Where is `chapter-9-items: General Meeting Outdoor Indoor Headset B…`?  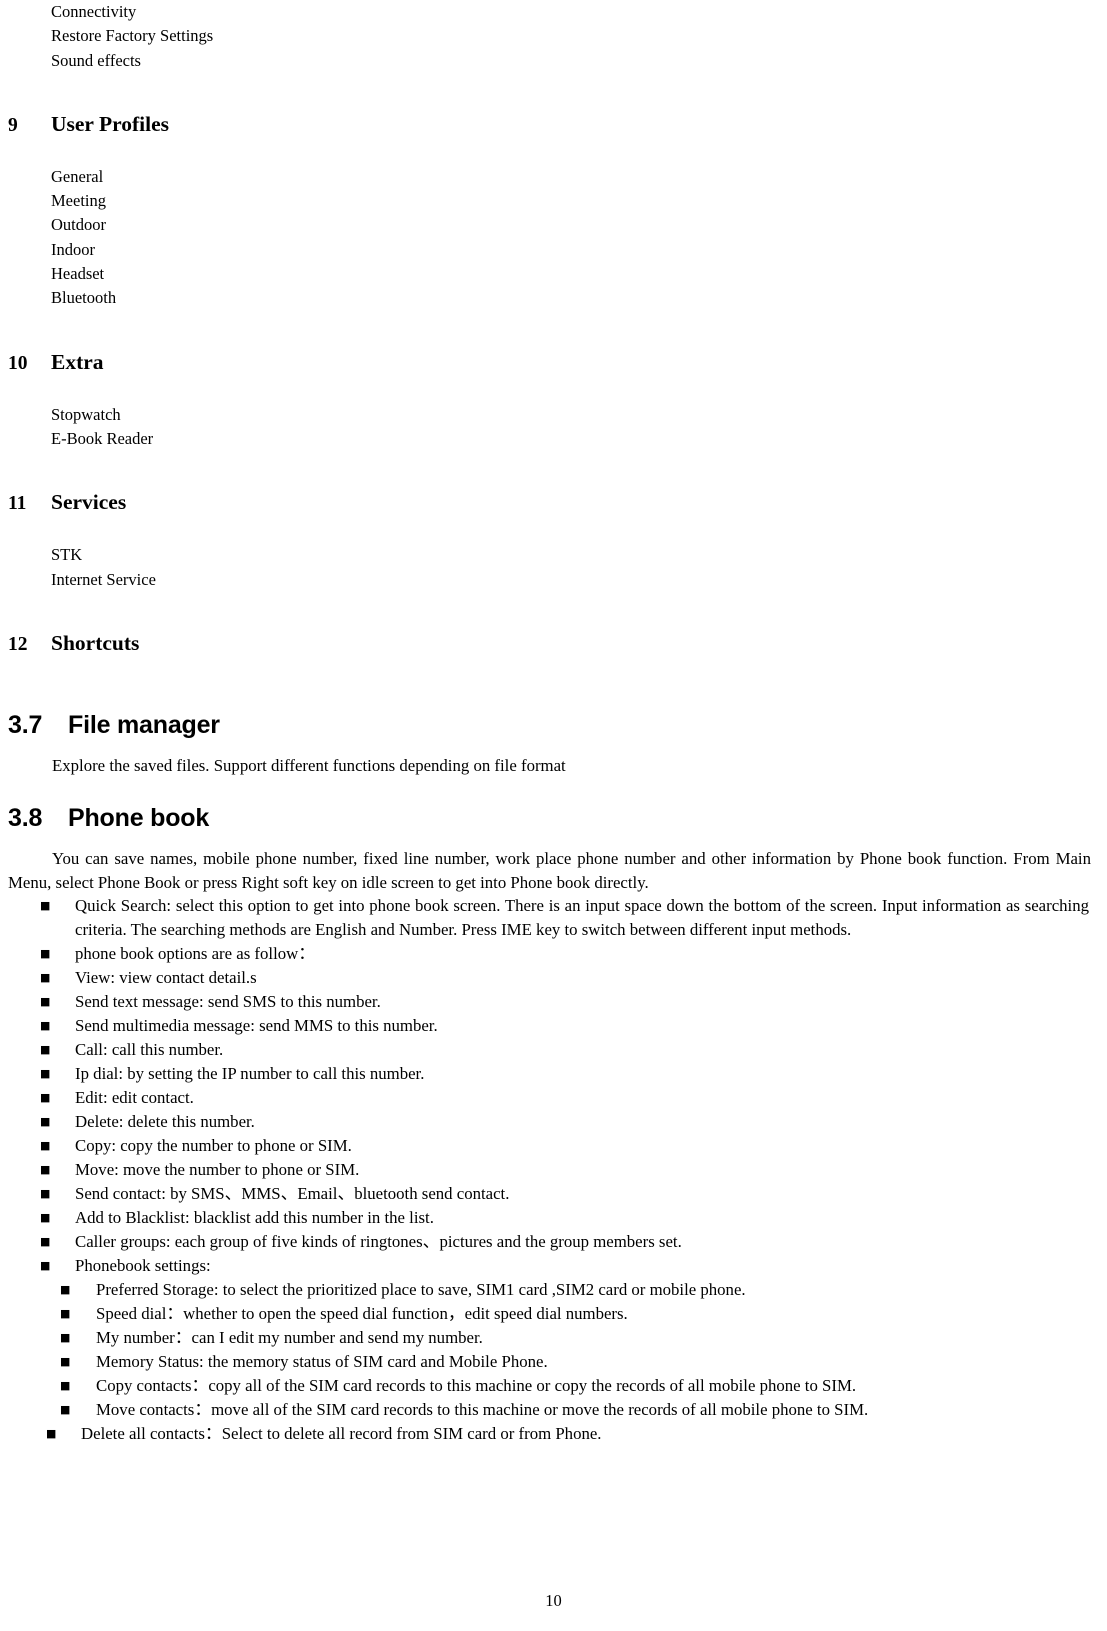 chapter-9-items: General Meeting Outdoor Indoor Headset B… is located at coordinates (553, 238).